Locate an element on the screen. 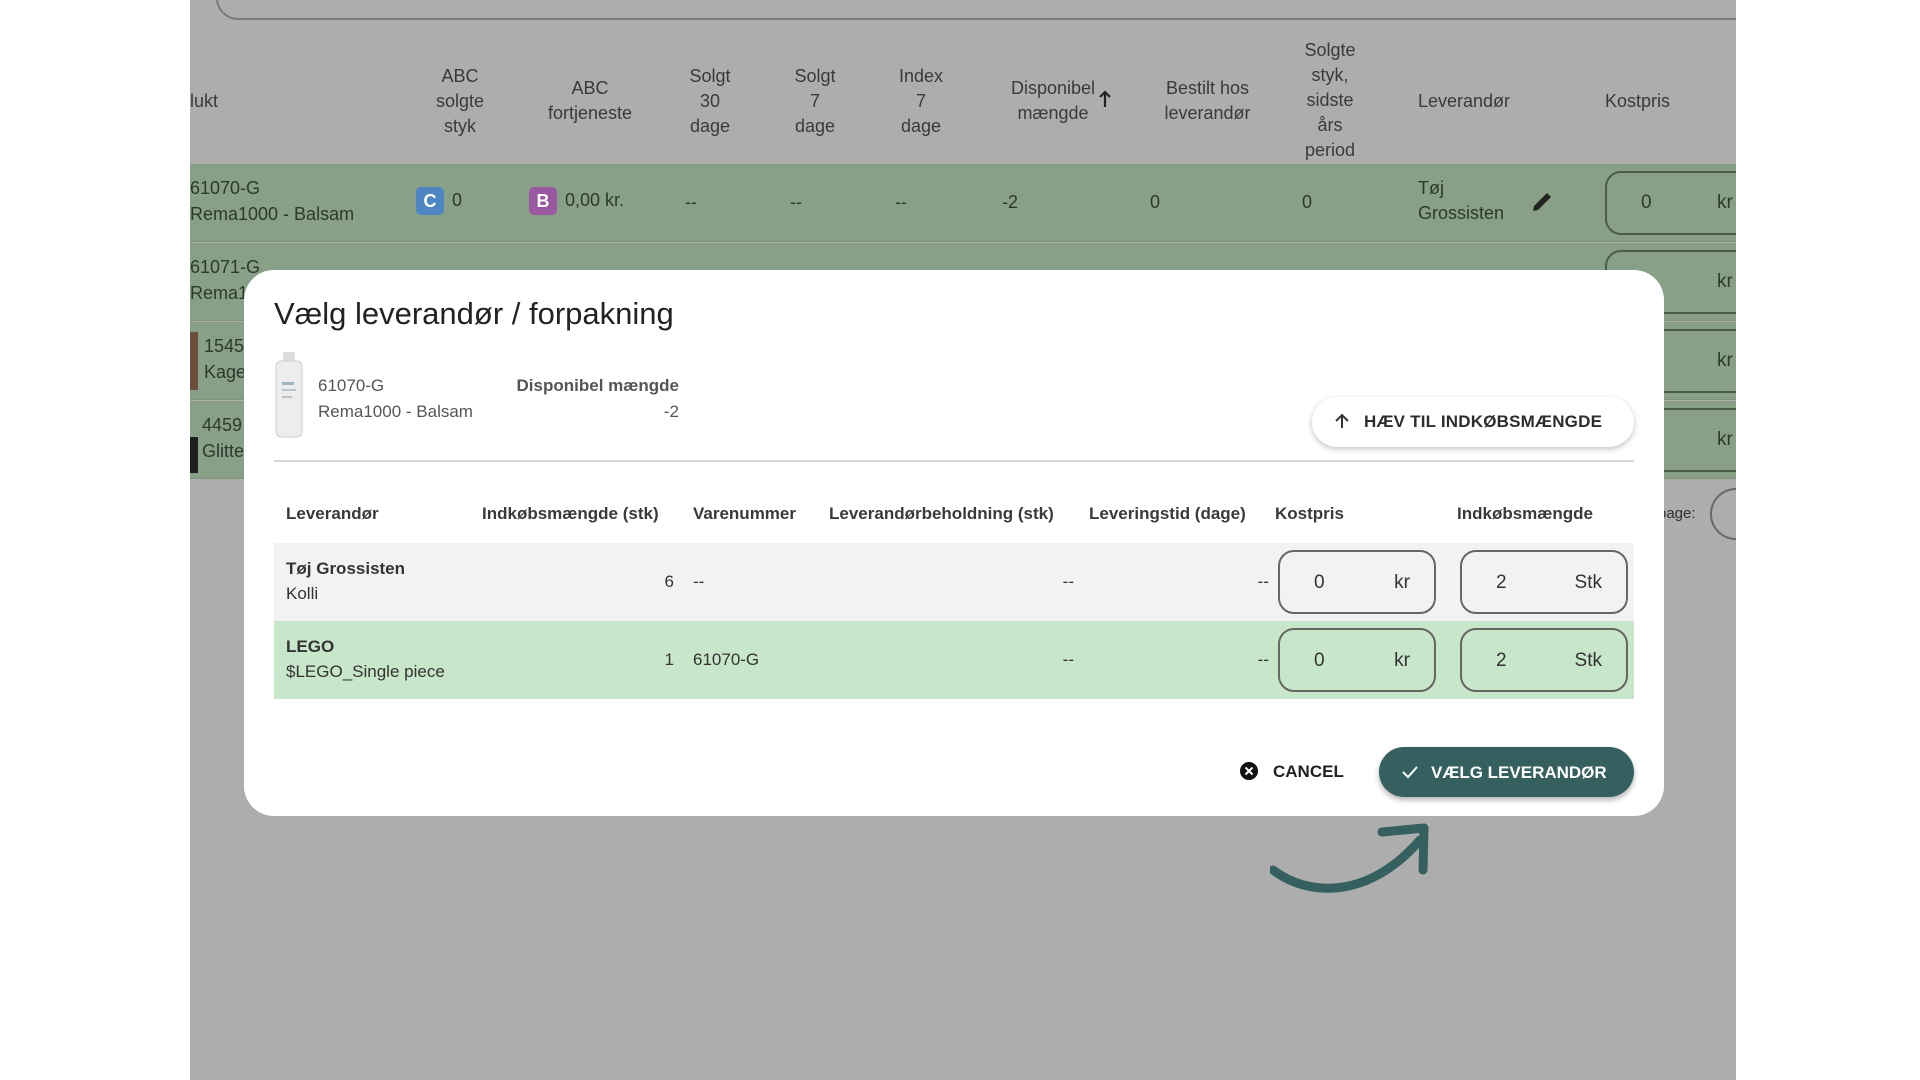 Image resolution: width=1920 pixels, height=1080 pixels. index7-cell: -- is located at coordinates (901, 202).